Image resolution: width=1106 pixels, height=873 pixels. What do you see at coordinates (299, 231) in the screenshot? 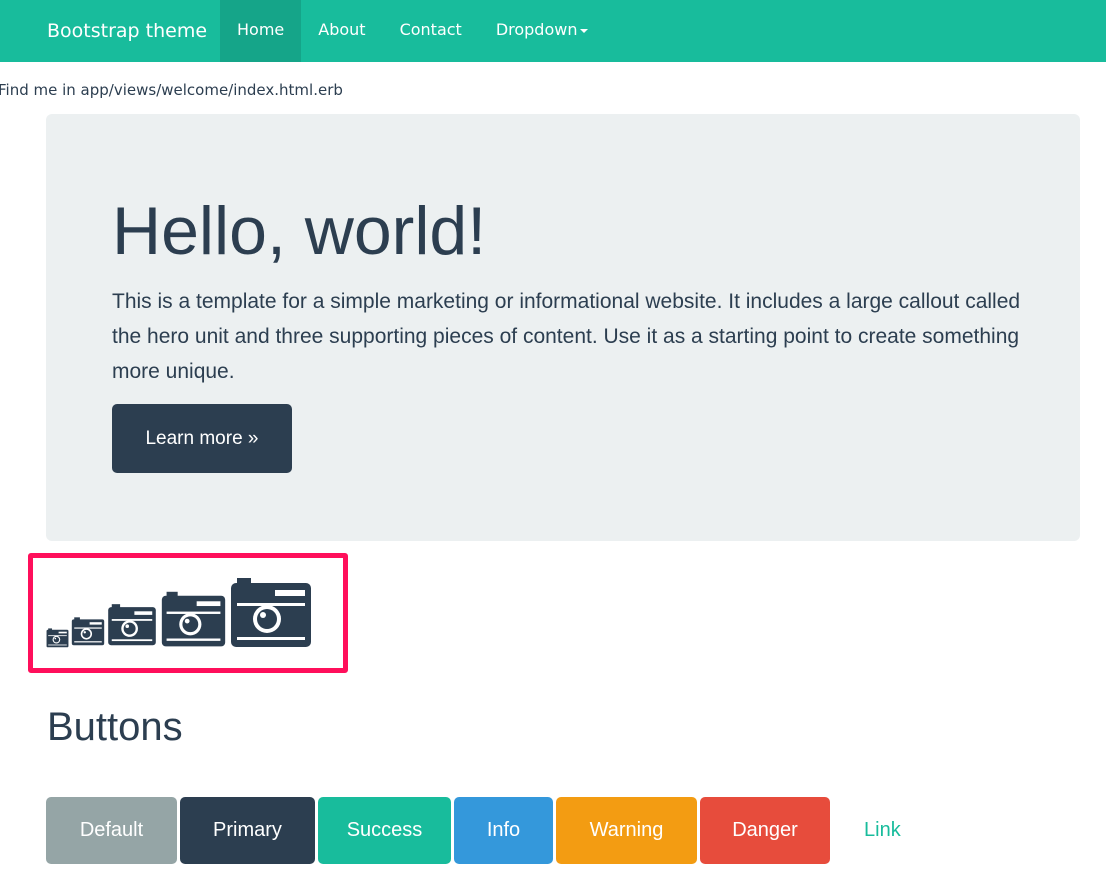
I see `hero-title: Hello, world!` at bounding box center [299, 231].